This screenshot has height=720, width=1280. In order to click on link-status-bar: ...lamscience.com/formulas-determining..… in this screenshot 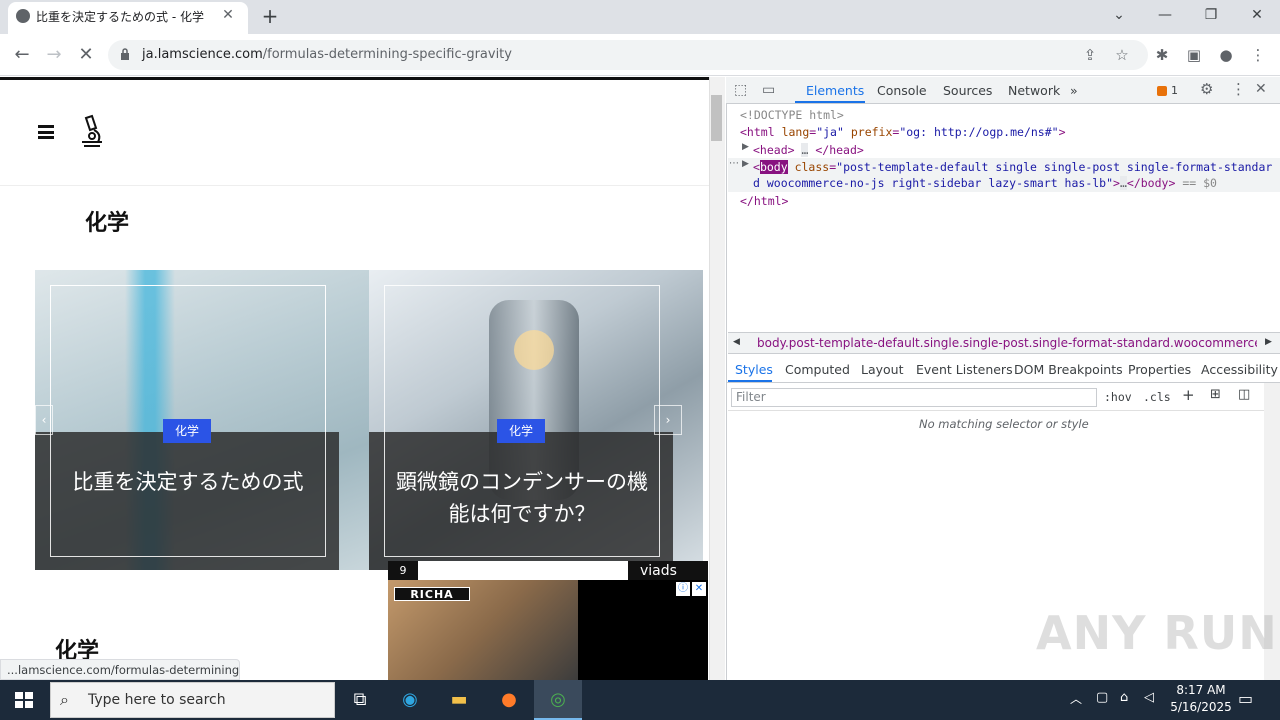, I will do `click(120, 669)`.